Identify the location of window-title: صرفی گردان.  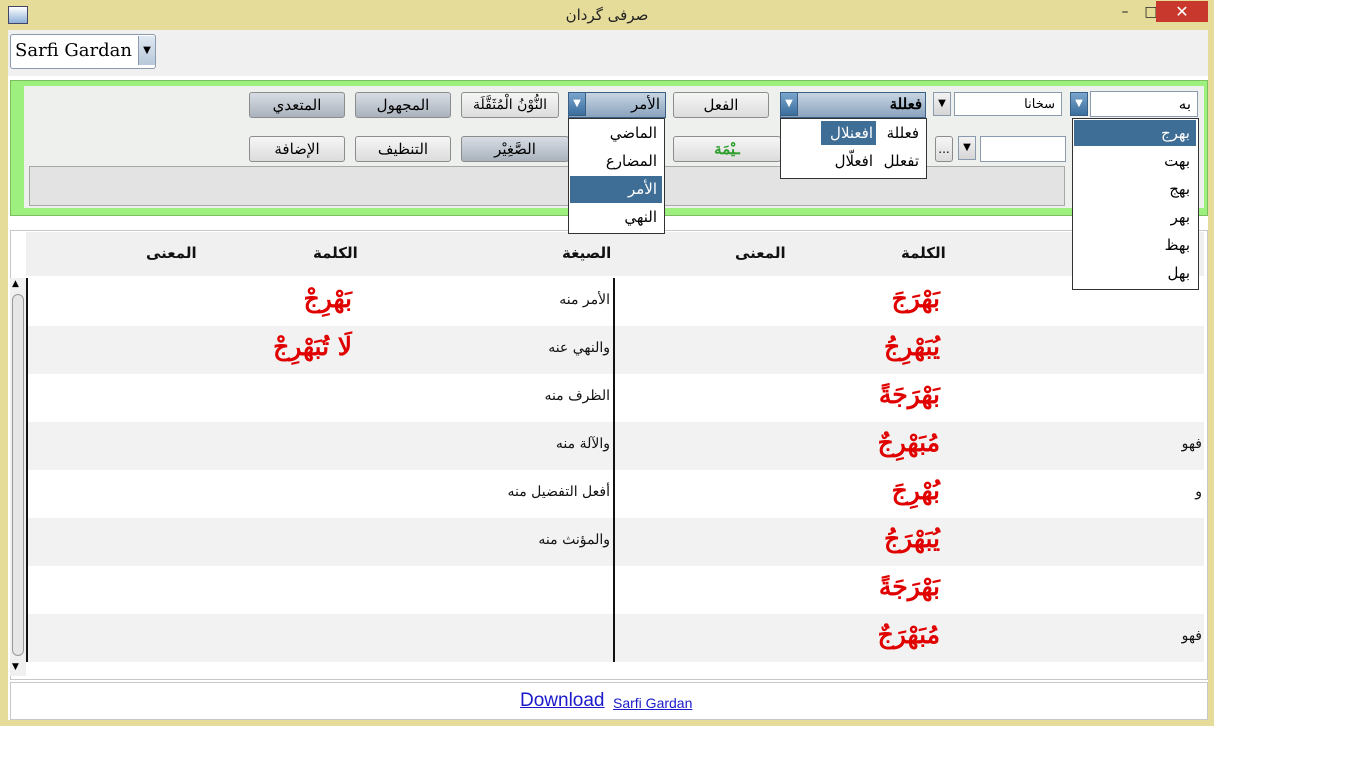
(607, 15).